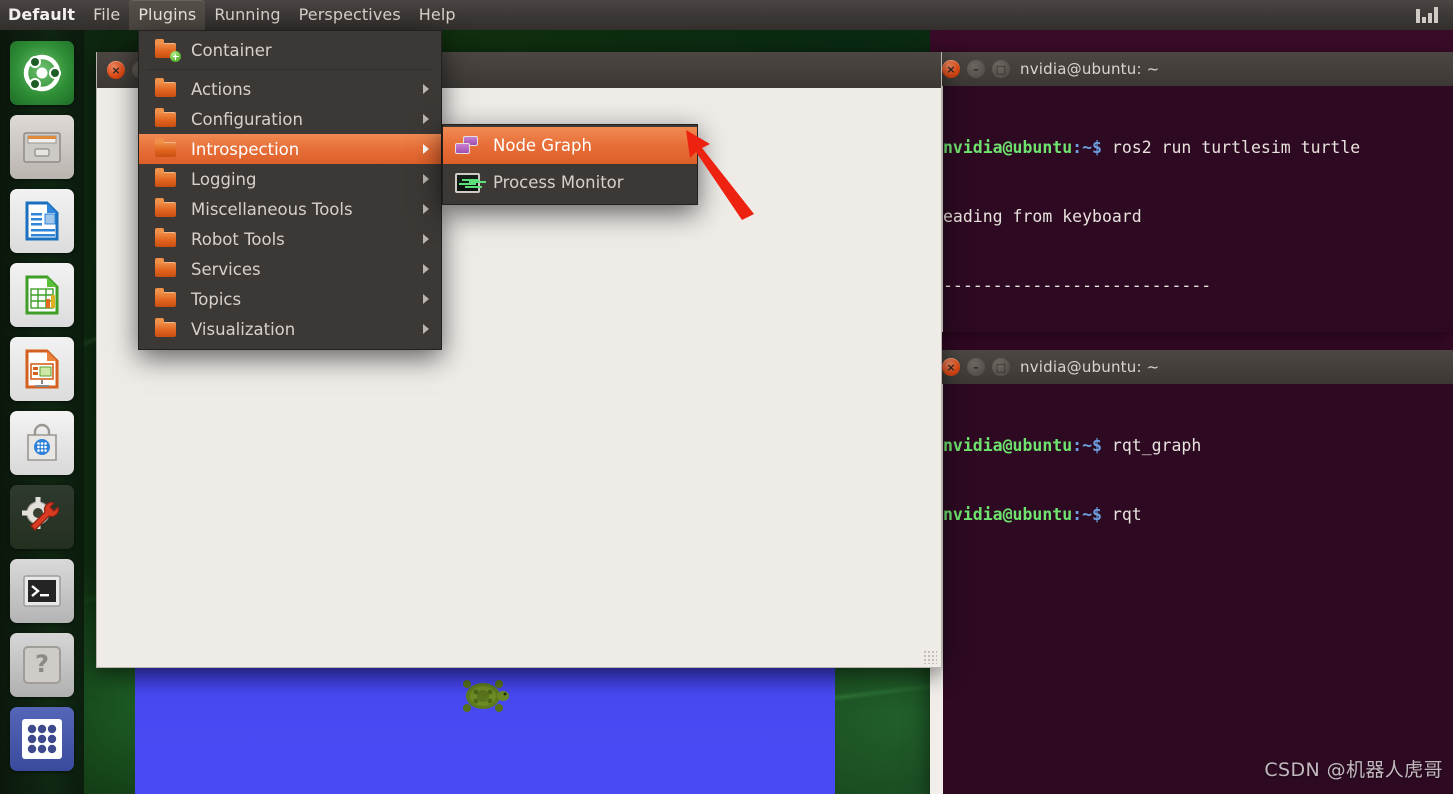 The width and height of the screenshot is (1453, 794). What do you see at coordinates (1008, 147) in the screenshot?
I see `terminal-1-prompt-user: nvidia@ubuntu` at bounding box center [1008, 147].